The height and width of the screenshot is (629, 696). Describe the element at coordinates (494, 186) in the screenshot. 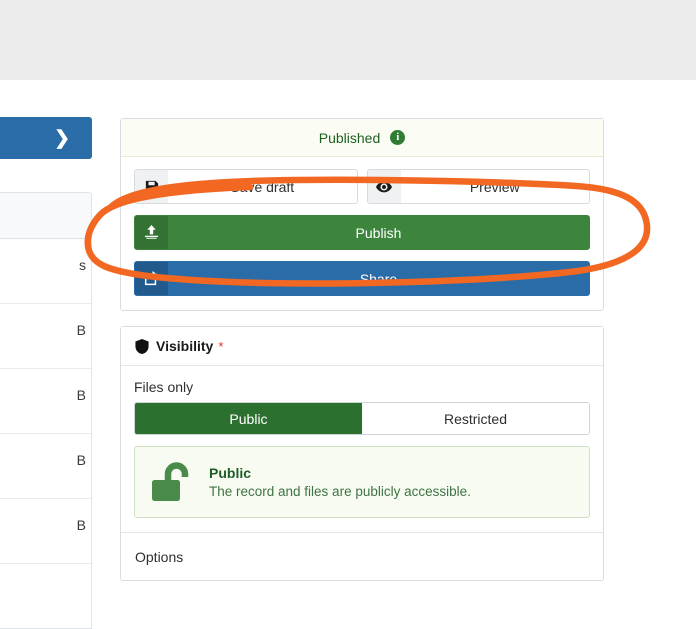

I see `preview-label: Preview` at that location.